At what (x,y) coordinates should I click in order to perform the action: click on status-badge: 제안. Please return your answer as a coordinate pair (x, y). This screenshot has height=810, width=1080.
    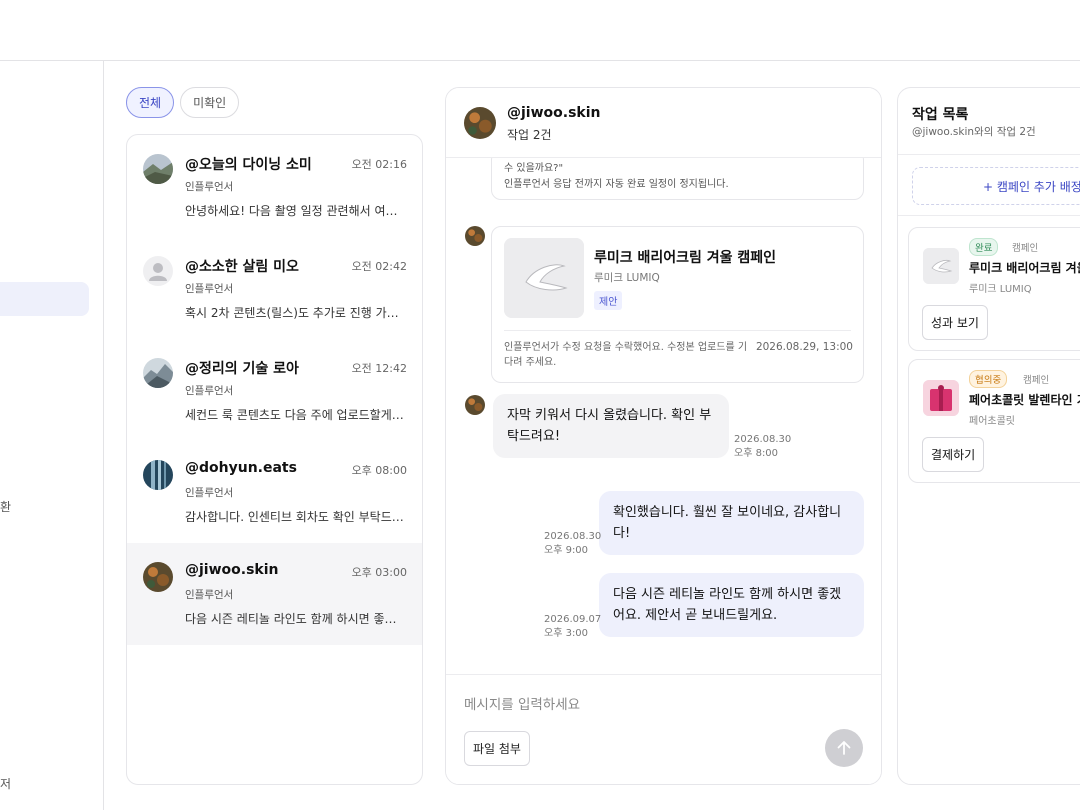
    Looking at the image, I should click on (608, 300).